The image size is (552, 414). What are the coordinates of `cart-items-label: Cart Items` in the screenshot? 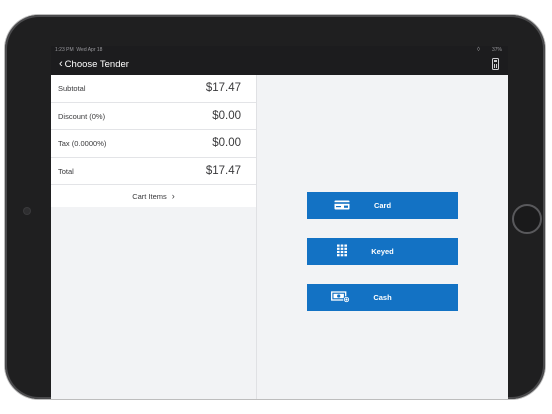 It's located at (149, 196).